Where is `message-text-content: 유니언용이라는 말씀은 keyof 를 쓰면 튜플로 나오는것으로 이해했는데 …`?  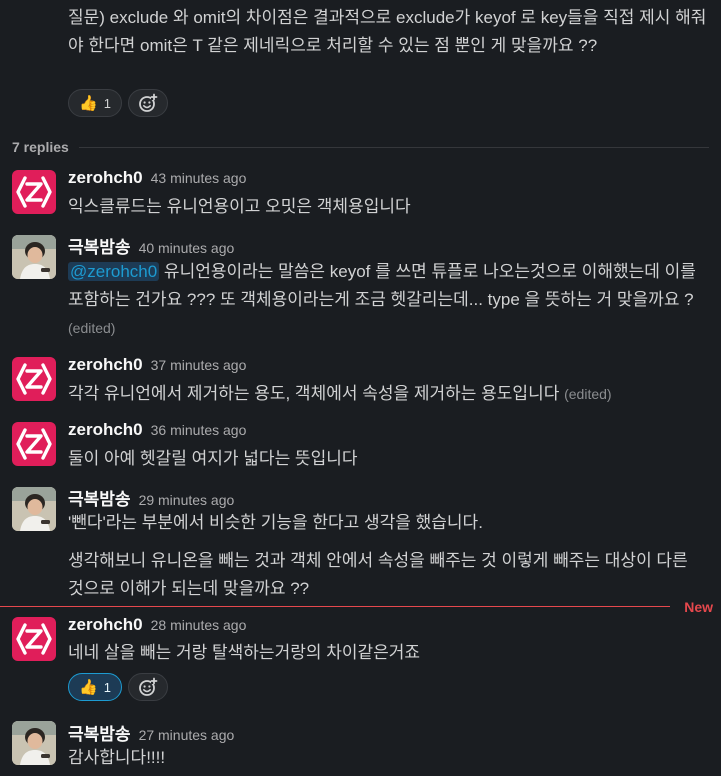 message-text-content: 유니언용이라는 말씀은 keyof 를 쓰면 튜플로 나오는것으로 이해했는데 … is located at coordinates (382, 285).